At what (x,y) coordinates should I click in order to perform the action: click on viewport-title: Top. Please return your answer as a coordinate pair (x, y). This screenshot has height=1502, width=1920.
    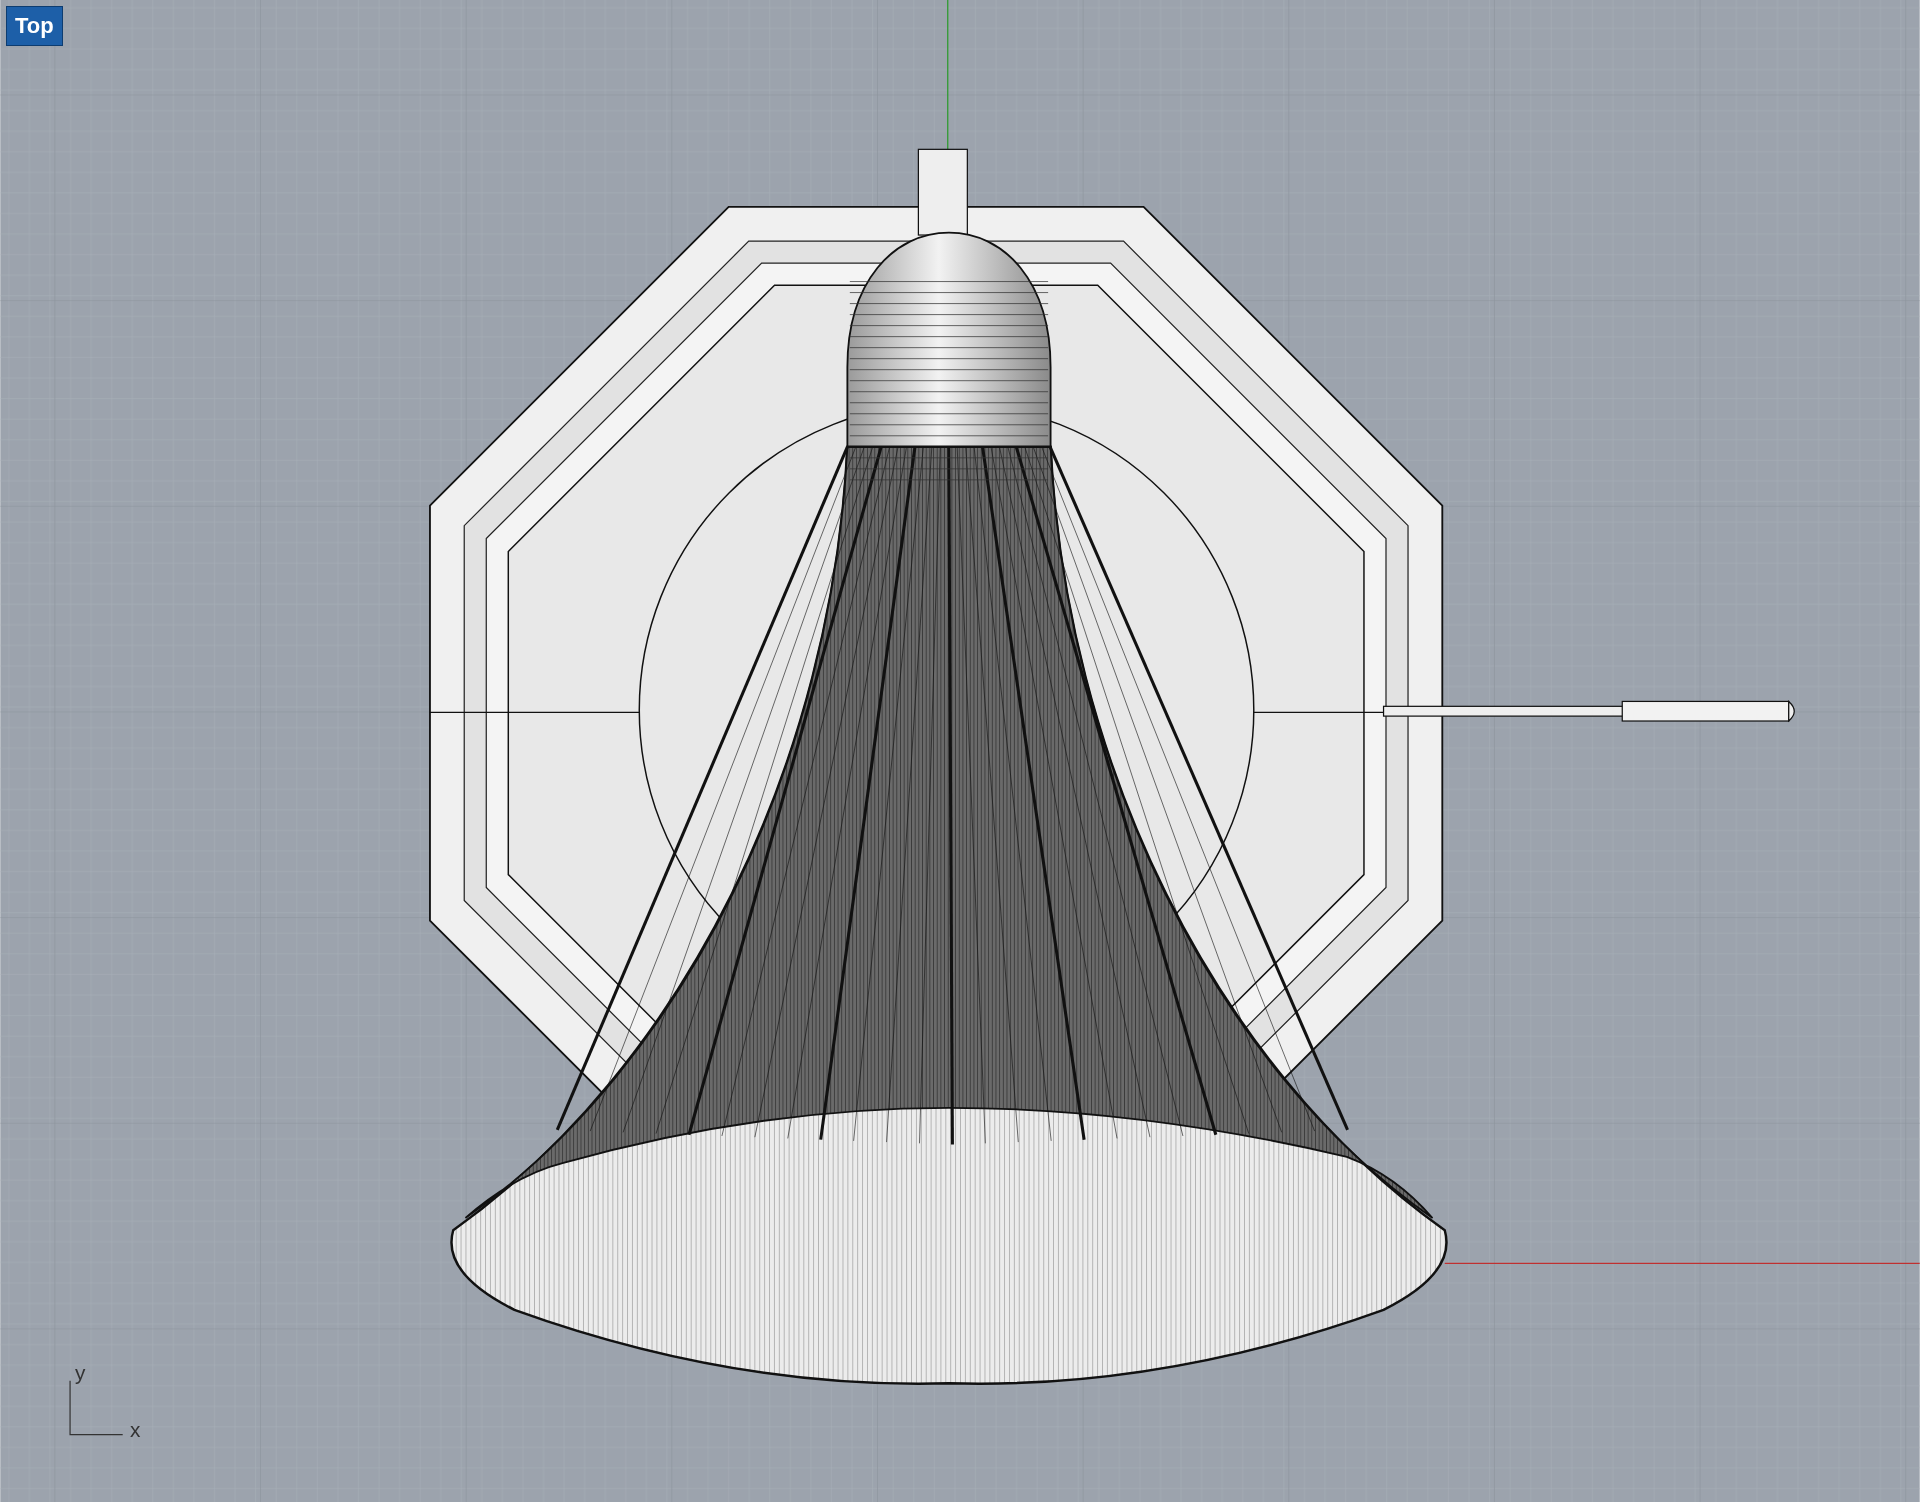
    Looking at the image, I should click on (34, 26).